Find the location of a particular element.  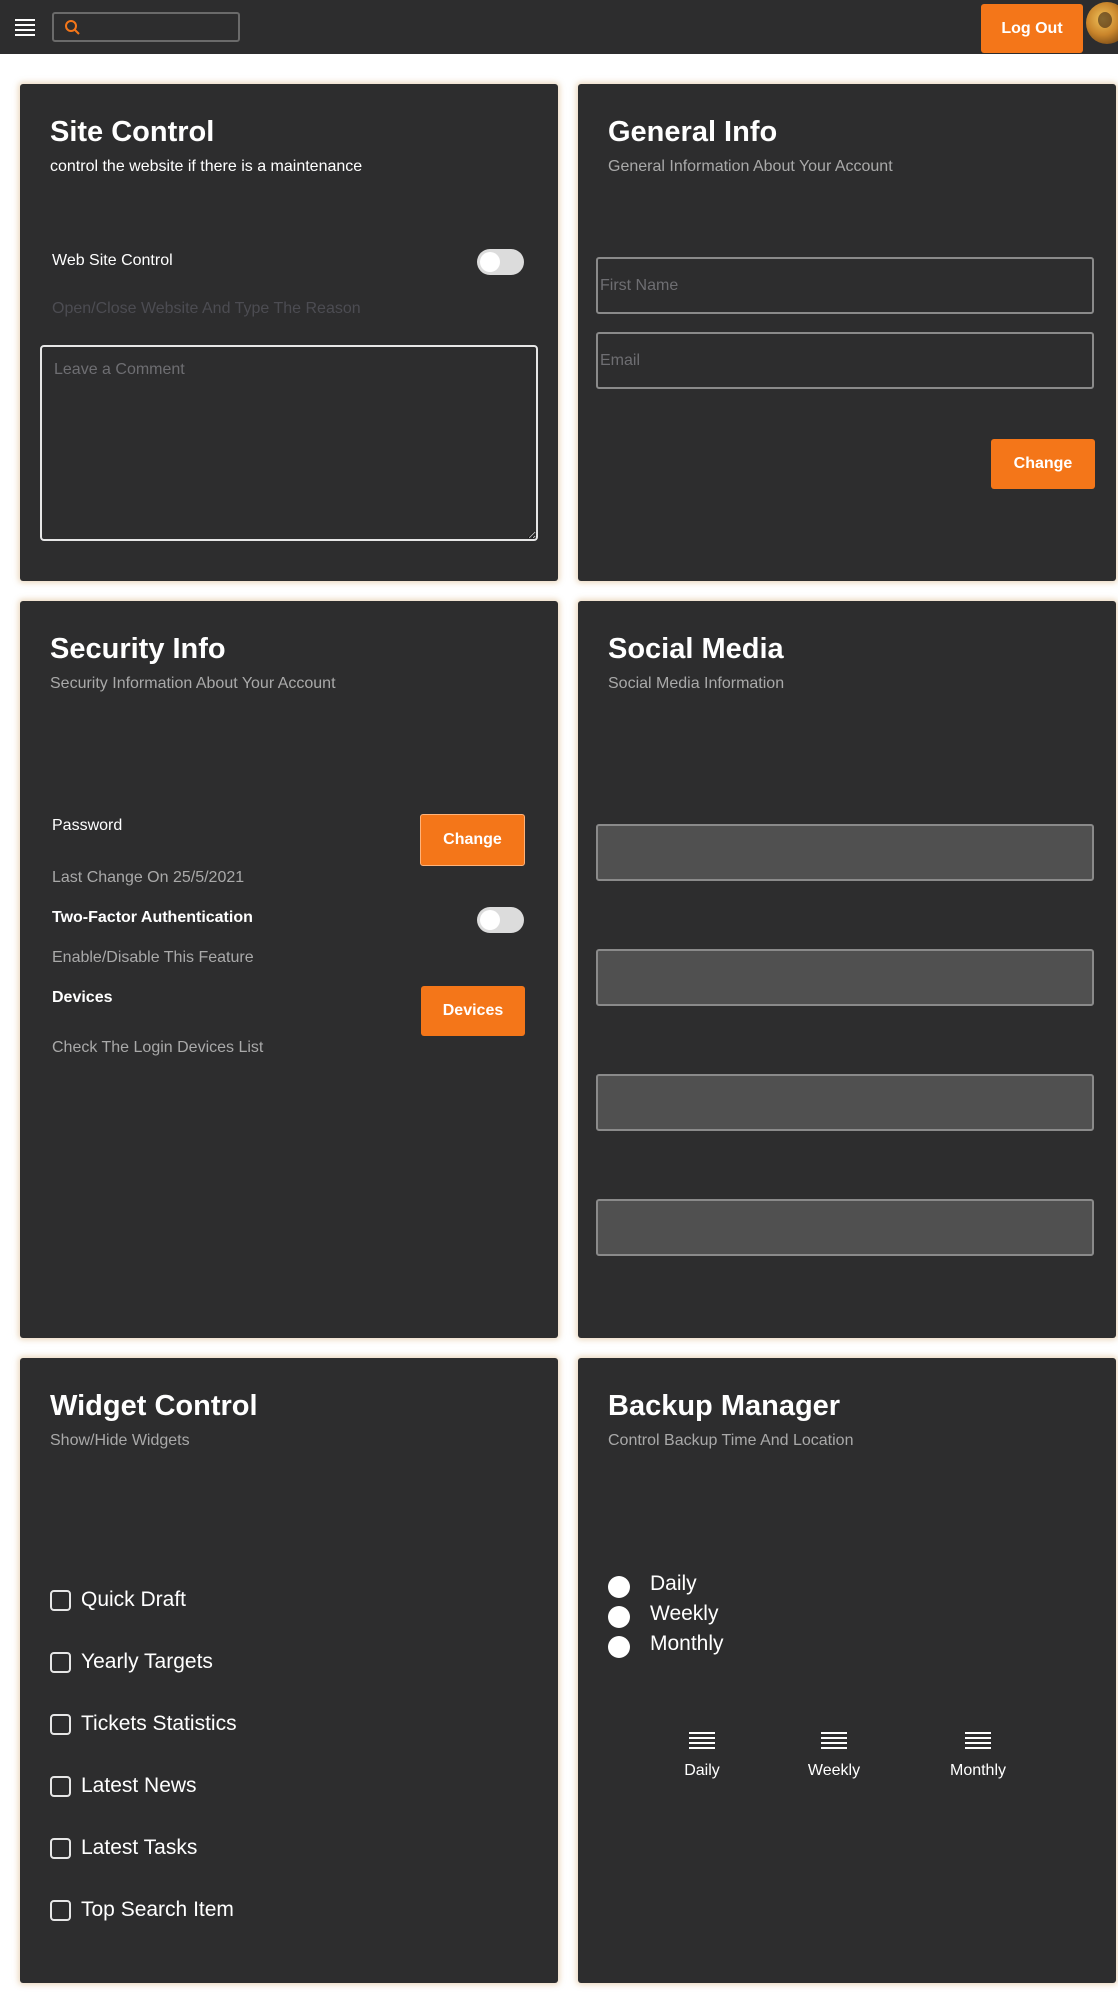

backup-schedule-weekly: Weekly is located at coordinates (834, 1756).